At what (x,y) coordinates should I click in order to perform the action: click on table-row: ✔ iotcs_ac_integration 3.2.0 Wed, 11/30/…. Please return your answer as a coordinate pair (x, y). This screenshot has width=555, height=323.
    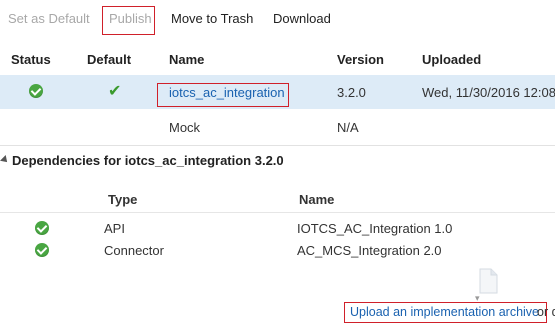
    Looking at the image, I should click on (277, 92).